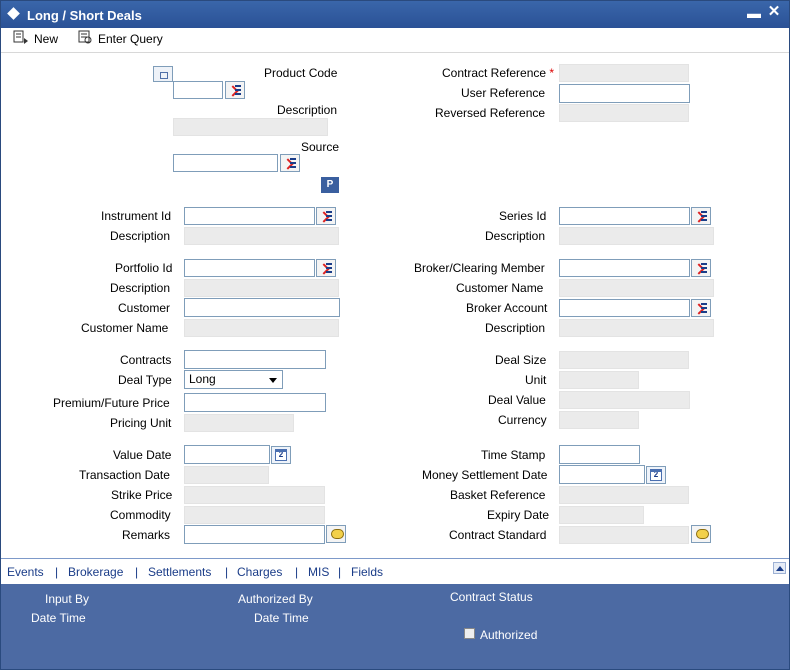 Image resolution: width=790 pixels, height=670 pixels. I want to click on deal-type-select: Long, so click(233, 379).